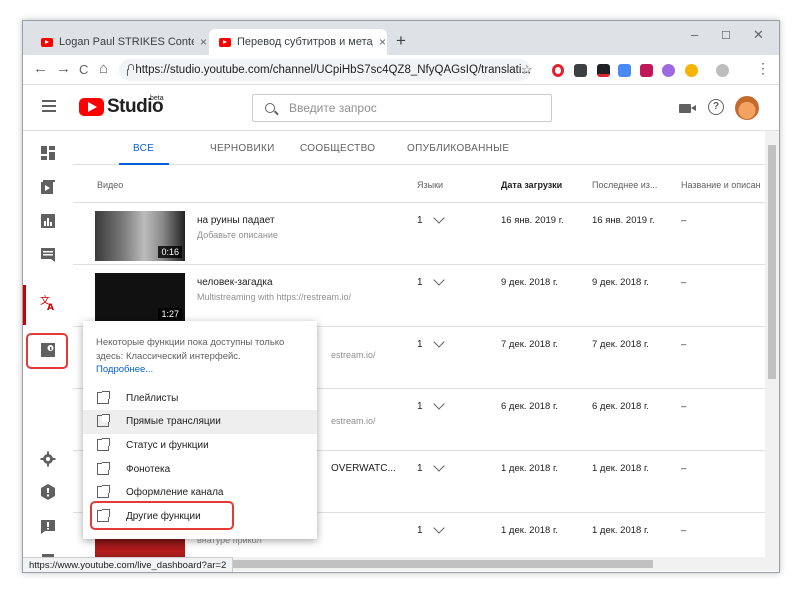  Describe the element at coordinates (235, 282) in the screenshot. I see `video-title: человек-загадка` at that location.